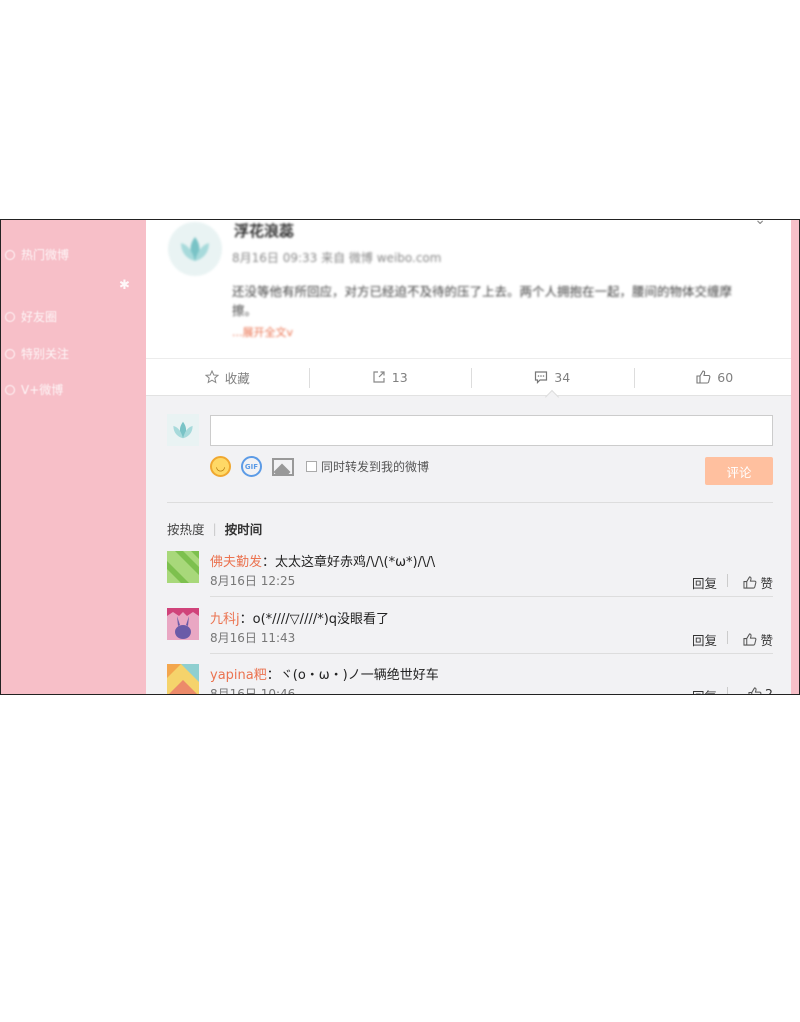 Image resolution: width=800 pixels, height=1022 pixels. I want to click on comment-text: ヾ(o・ω・)ノ一辆绝世好车, so click(359, 675).